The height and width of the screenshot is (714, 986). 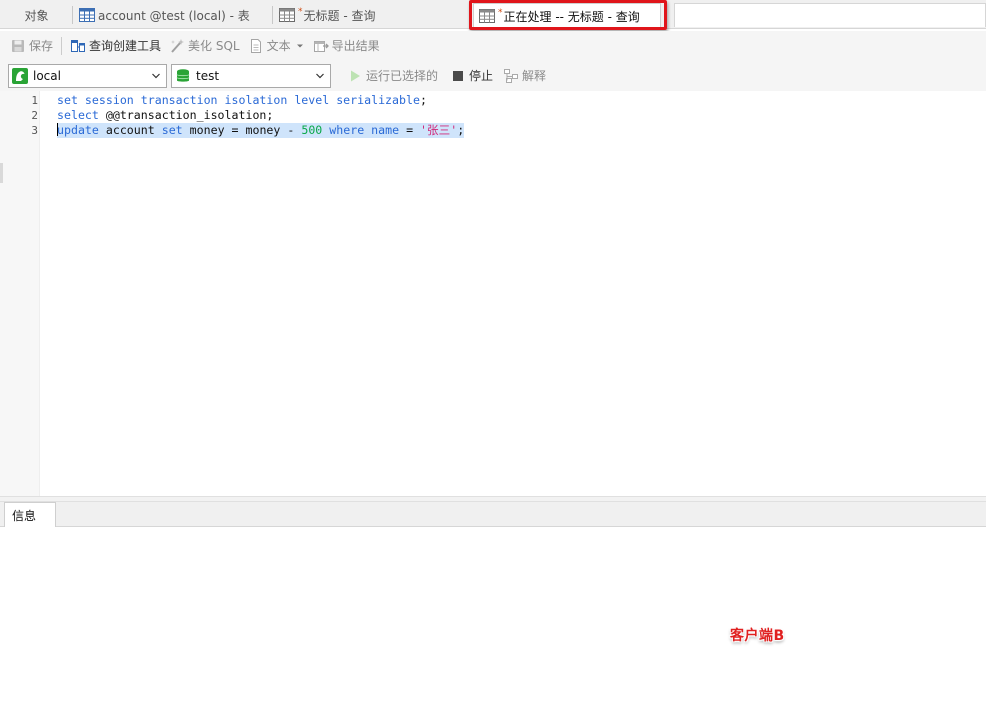 I want to click on tab-bar-empty-area, so click(x=830, y=15).